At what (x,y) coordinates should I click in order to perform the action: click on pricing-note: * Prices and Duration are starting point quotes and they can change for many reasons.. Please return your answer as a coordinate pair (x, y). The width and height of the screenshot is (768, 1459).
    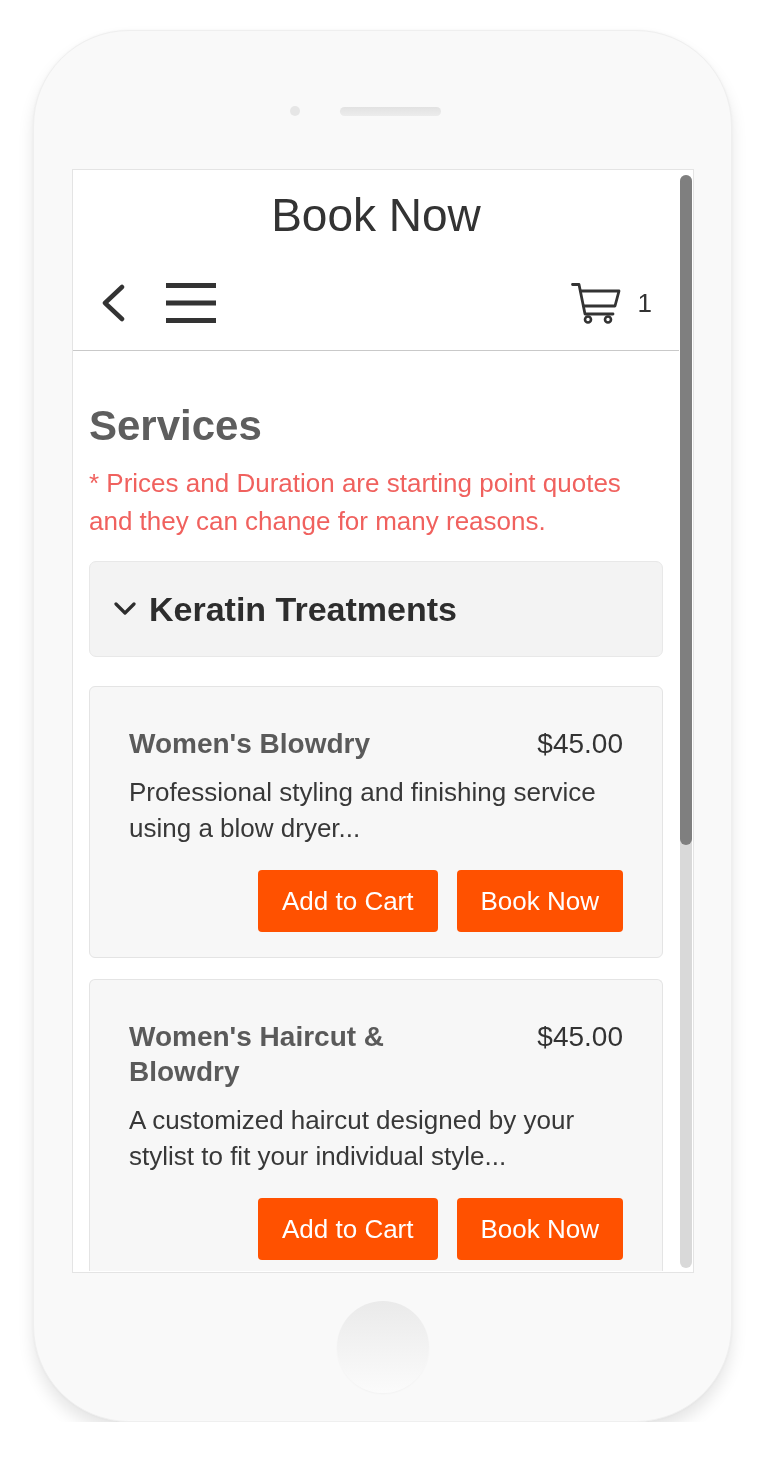
    Looking at the image, I should click on (355, 502).